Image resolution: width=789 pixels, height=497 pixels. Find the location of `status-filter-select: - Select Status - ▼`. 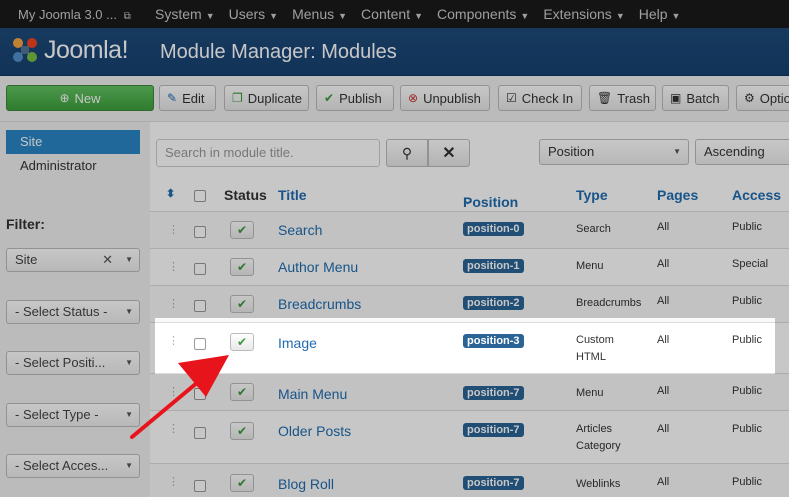

status-filter-select: - Select Status - ▼ is located at coordinates (73, 312).